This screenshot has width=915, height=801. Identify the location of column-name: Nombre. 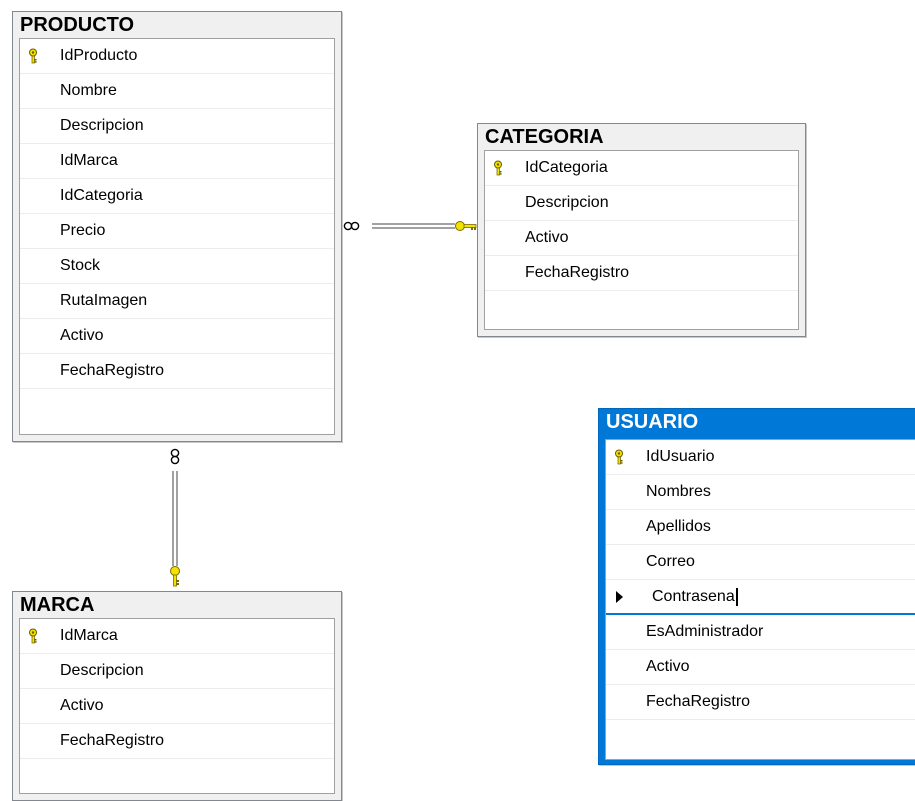
(88, 90).